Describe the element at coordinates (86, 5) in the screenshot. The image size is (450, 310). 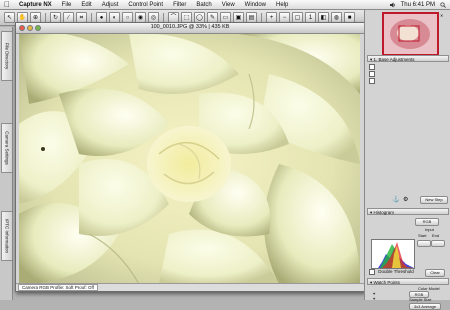
I see `menu-edit: Edit` at that location.